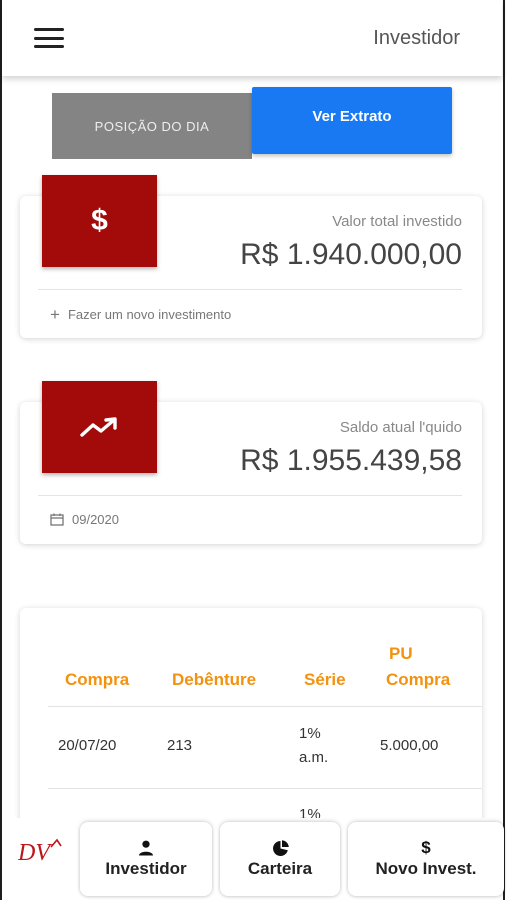  I want to click on nav-investidor-label: Investidor, so click(146, 868).